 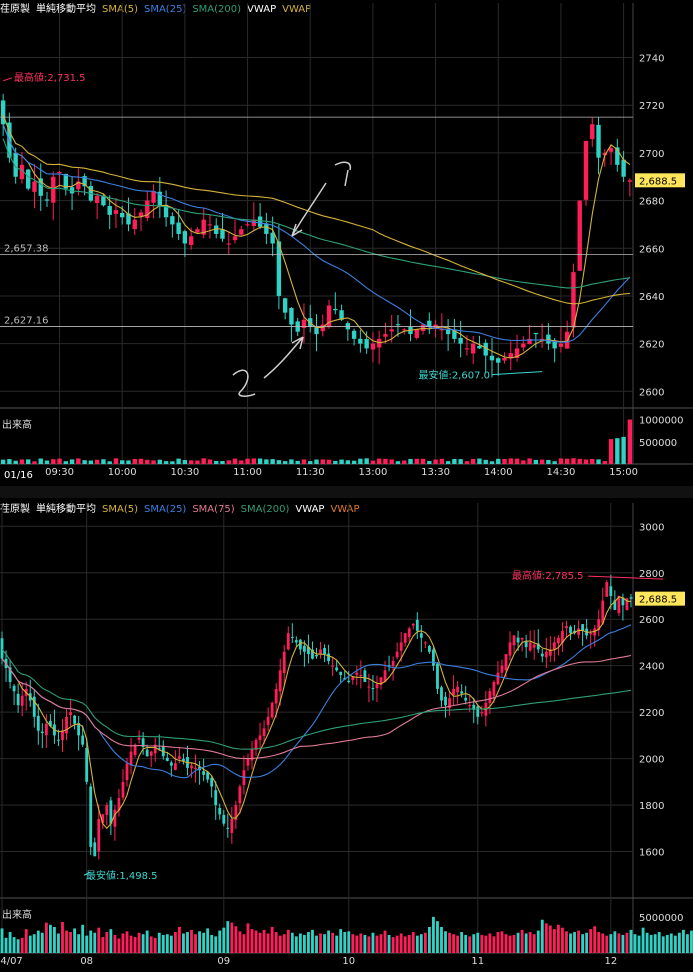 What do you see at coordinates (661, 918) in the screenshot?
I see `volume-tick-label: 5000000` at bounding box center [661, 918].